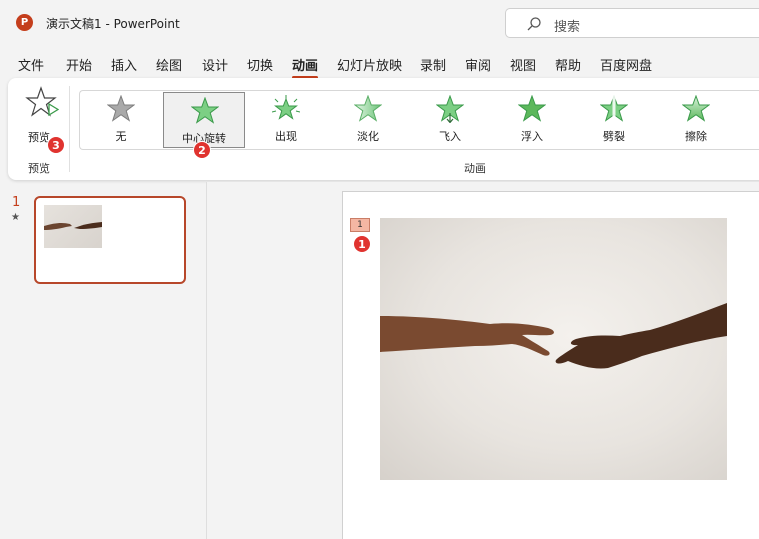 The width and height of the screenshot is (759, 539). I want to click on animation-spin-center: 中心旋转, so click(204, 120).